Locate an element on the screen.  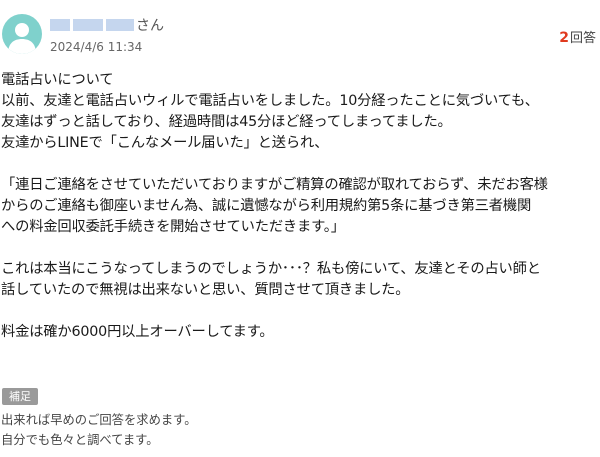
user-avatar is located at coordinates (22, 34).